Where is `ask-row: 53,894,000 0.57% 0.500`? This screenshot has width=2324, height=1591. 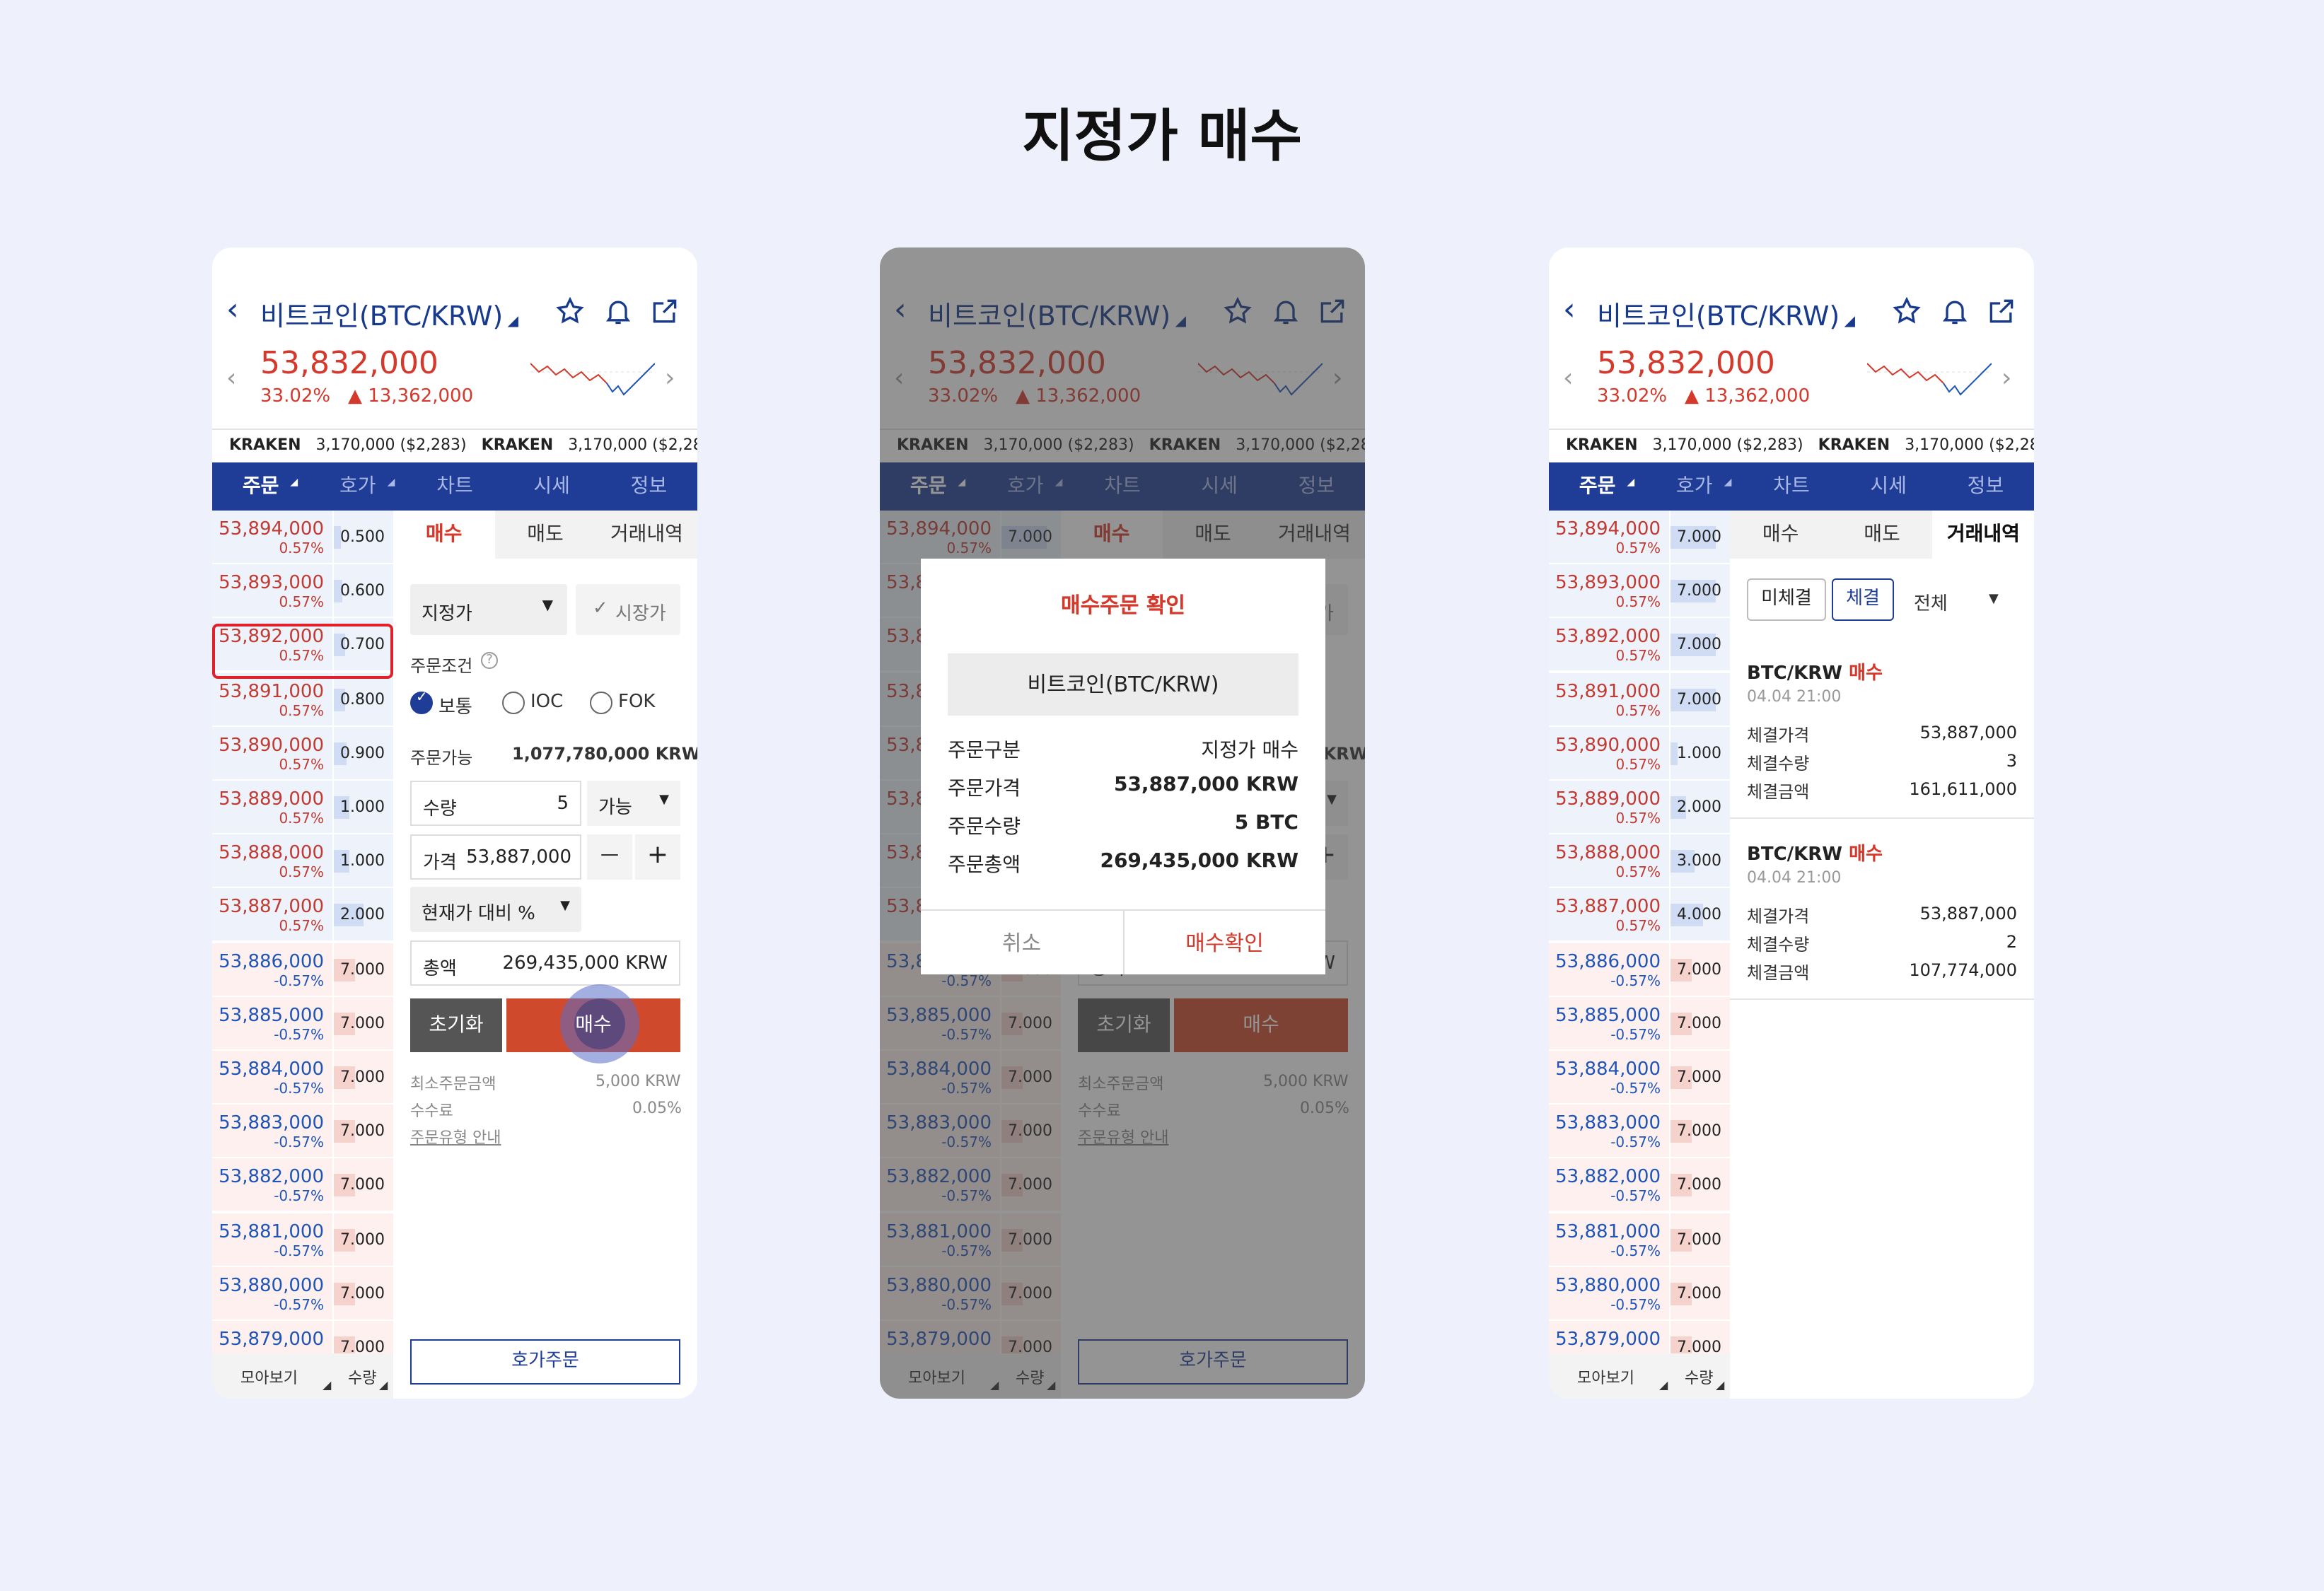 ask-row: 53,894,000 0.57% 0.500 is located at coordinates (302, 537).